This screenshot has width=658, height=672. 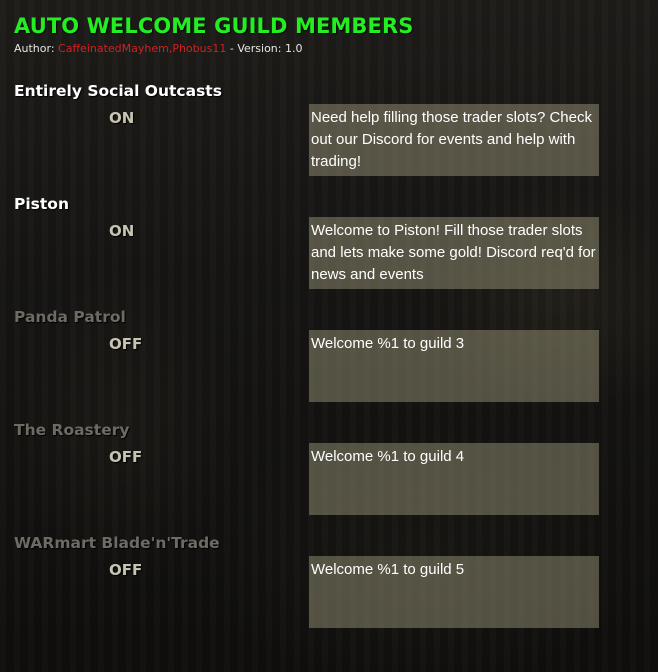 I want to click on guild-name: The Roastery, so click(x=72, y=430).